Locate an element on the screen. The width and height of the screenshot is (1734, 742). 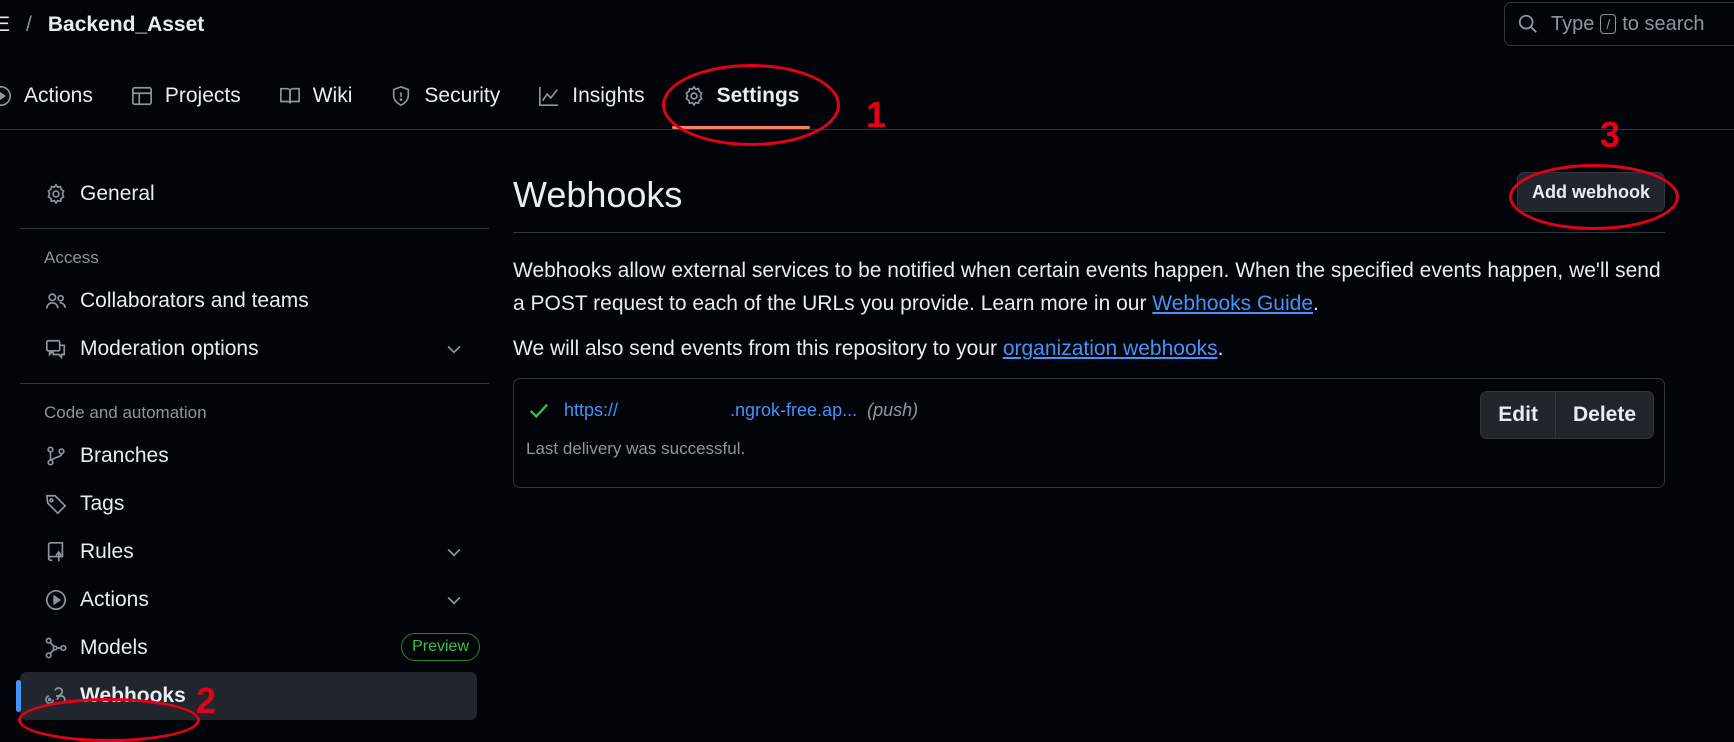
search-input: Type / to search is located at coordinates (1619, 24).